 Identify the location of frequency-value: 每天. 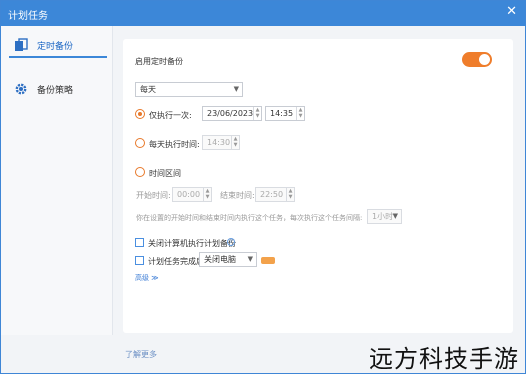
(148, 89).